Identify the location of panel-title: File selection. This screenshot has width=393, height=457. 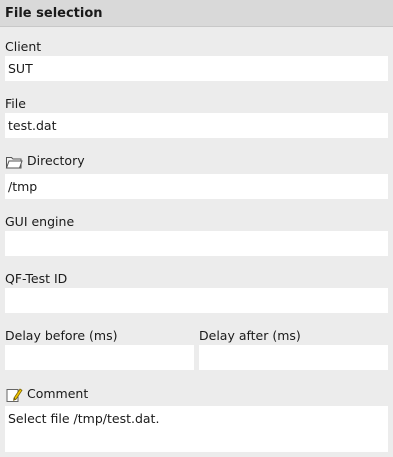
(196, 13).